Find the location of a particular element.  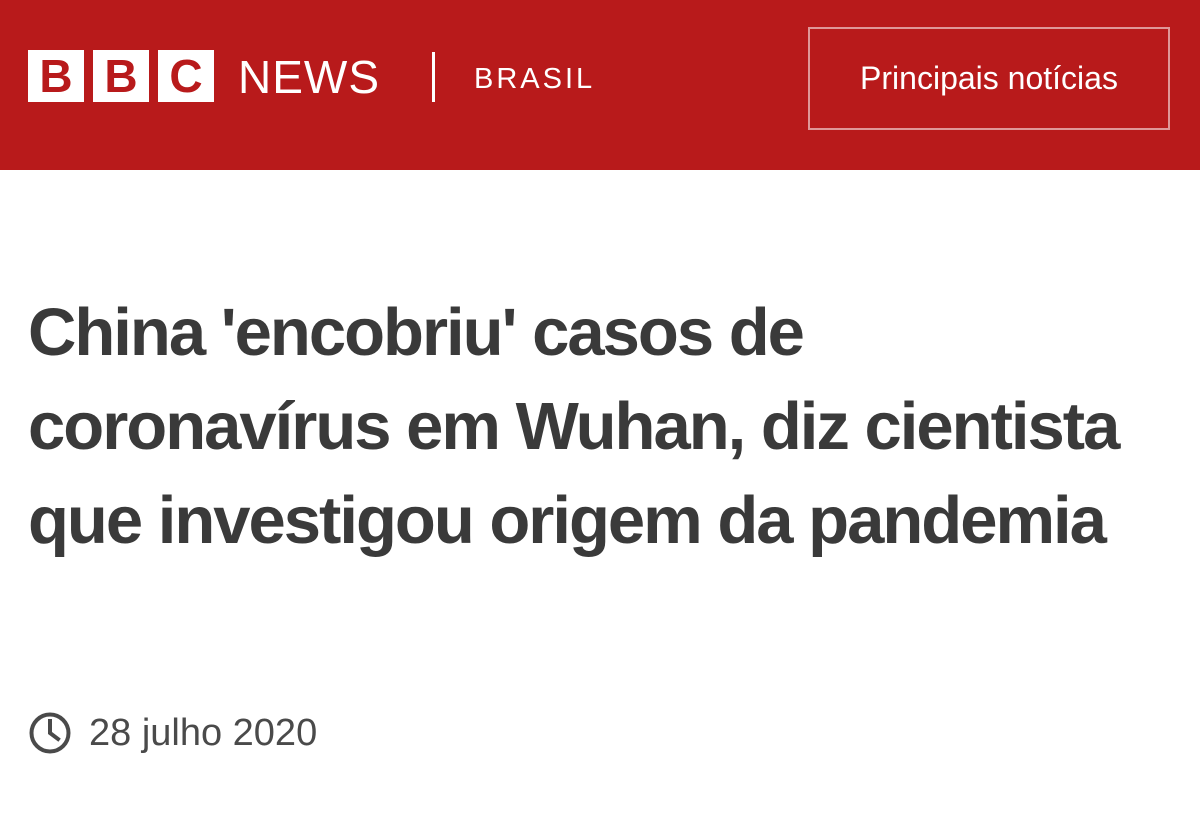

top-stories-button: Principais notícias is located at coordinates (989, 78).